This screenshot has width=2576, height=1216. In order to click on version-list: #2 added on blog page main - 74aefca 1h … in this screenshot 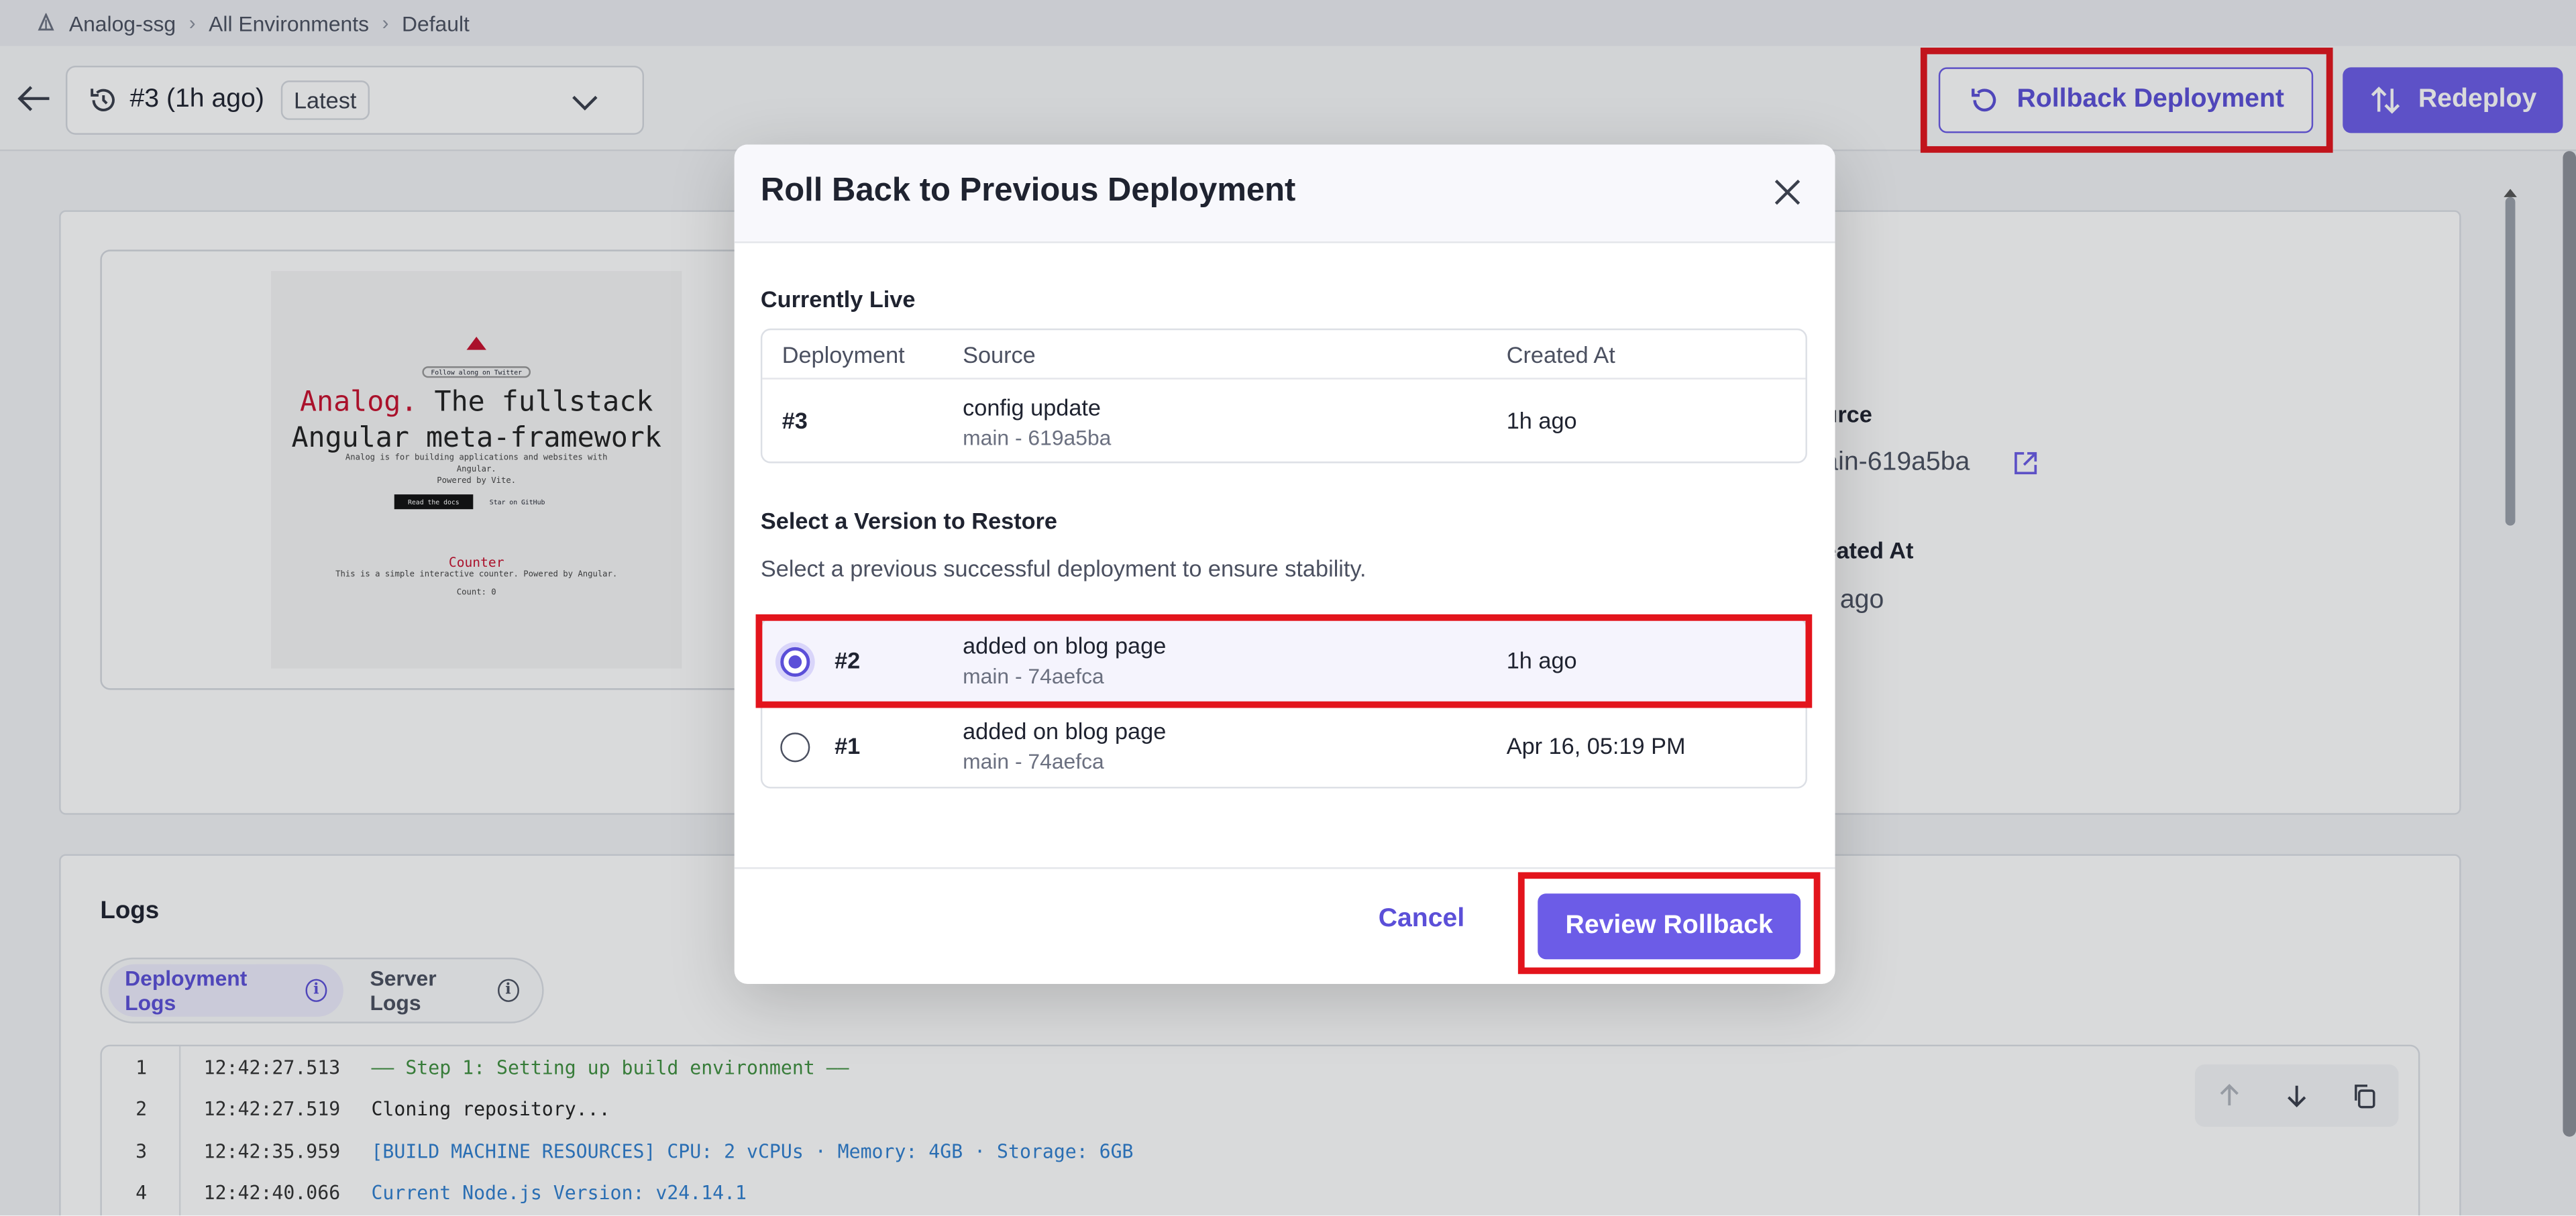, I will do `click(1283, 703)`.